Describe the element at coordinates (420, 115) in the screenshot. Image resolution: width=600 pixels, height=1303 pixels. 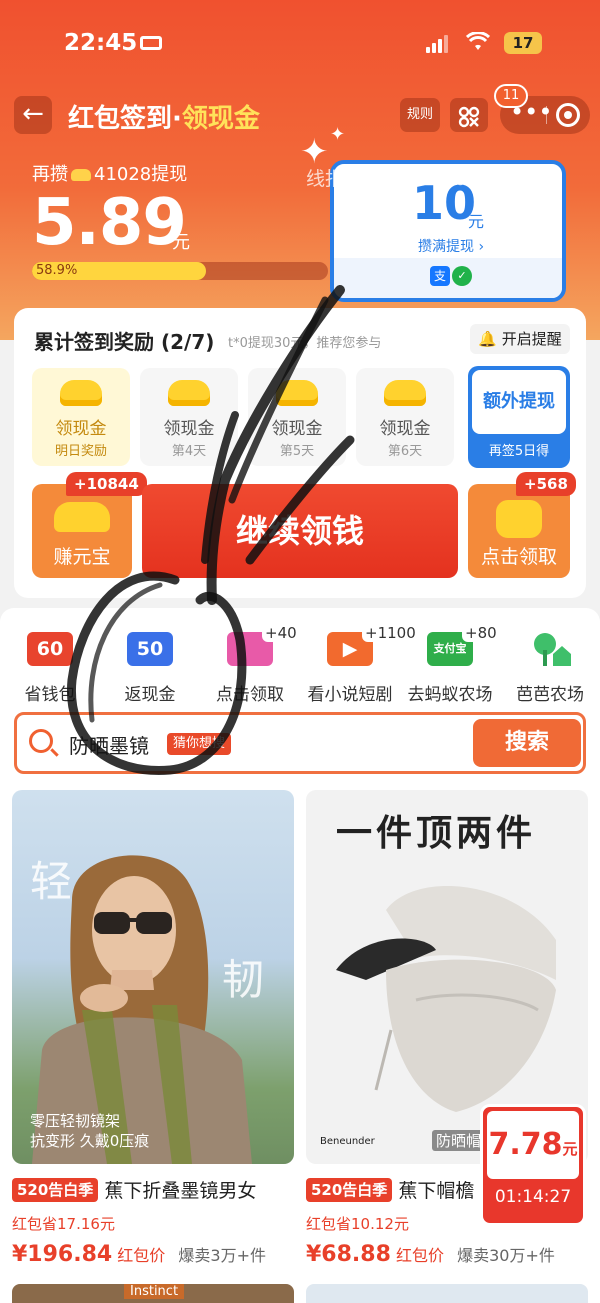
I see `rules-button: 规则` at that location.